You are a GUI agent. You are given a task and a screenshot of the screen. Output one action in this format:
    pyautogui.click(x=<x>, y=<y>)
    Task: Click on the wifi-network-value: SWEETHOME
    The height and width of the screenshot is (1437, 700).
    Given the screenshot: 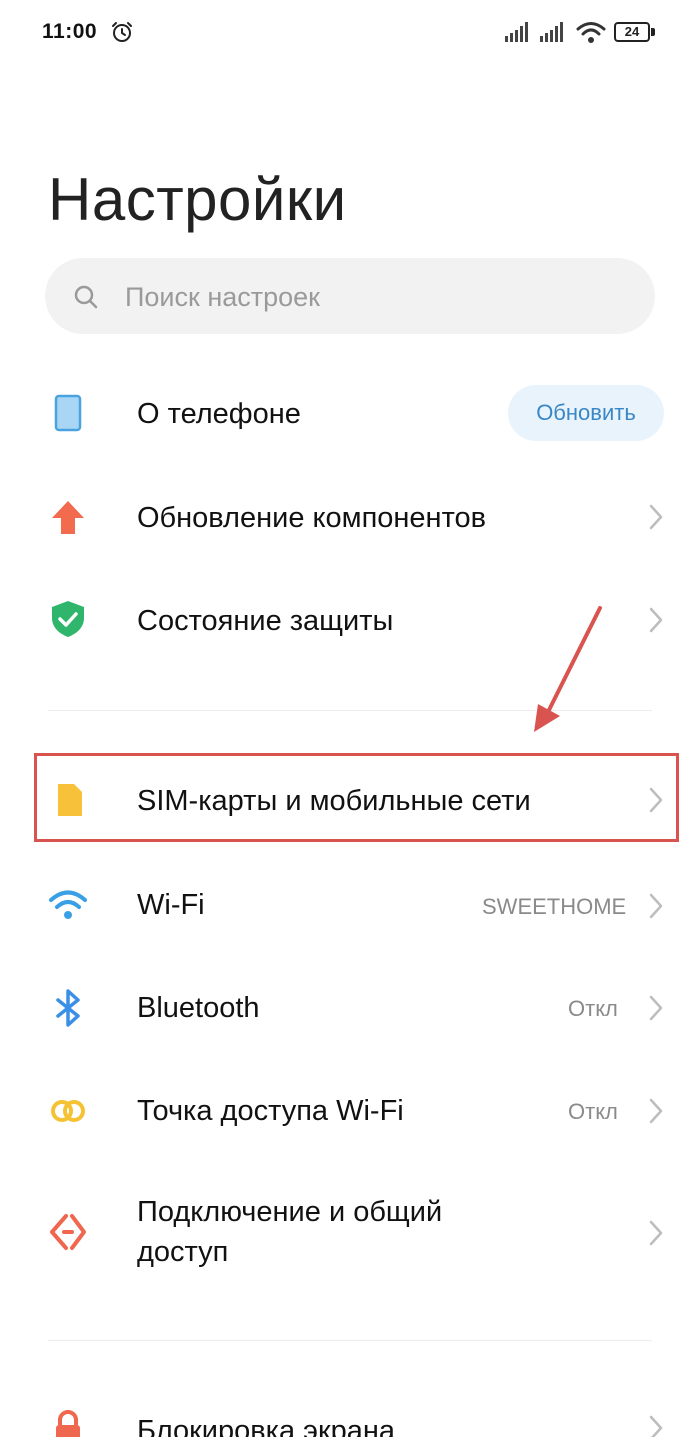 What is the action you would take?
    pyautogui.click(x=554, y=906)
    